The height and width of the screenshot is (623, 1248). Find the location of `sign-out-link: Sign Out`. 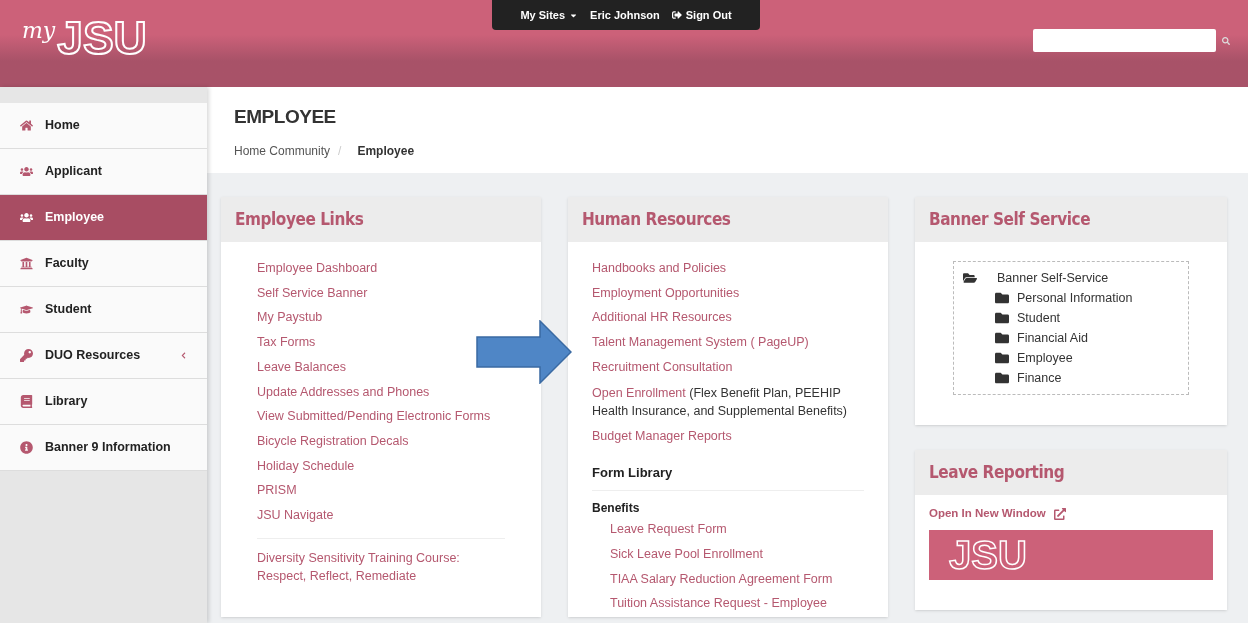

sign-out-link: Sign Out is located at coordinates (701, 15).